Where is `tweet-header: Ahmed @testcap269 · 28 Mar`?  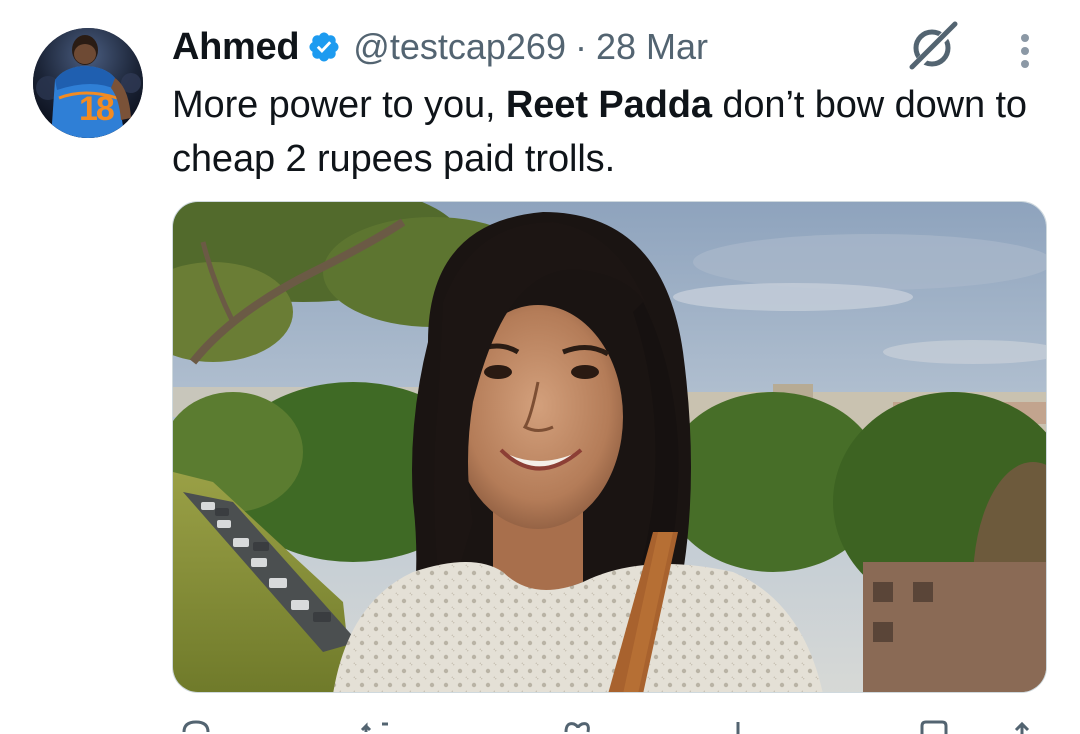 tweet-header: Ahmed @testcap269 · 28 Mar is located at coordinates (440, 47).